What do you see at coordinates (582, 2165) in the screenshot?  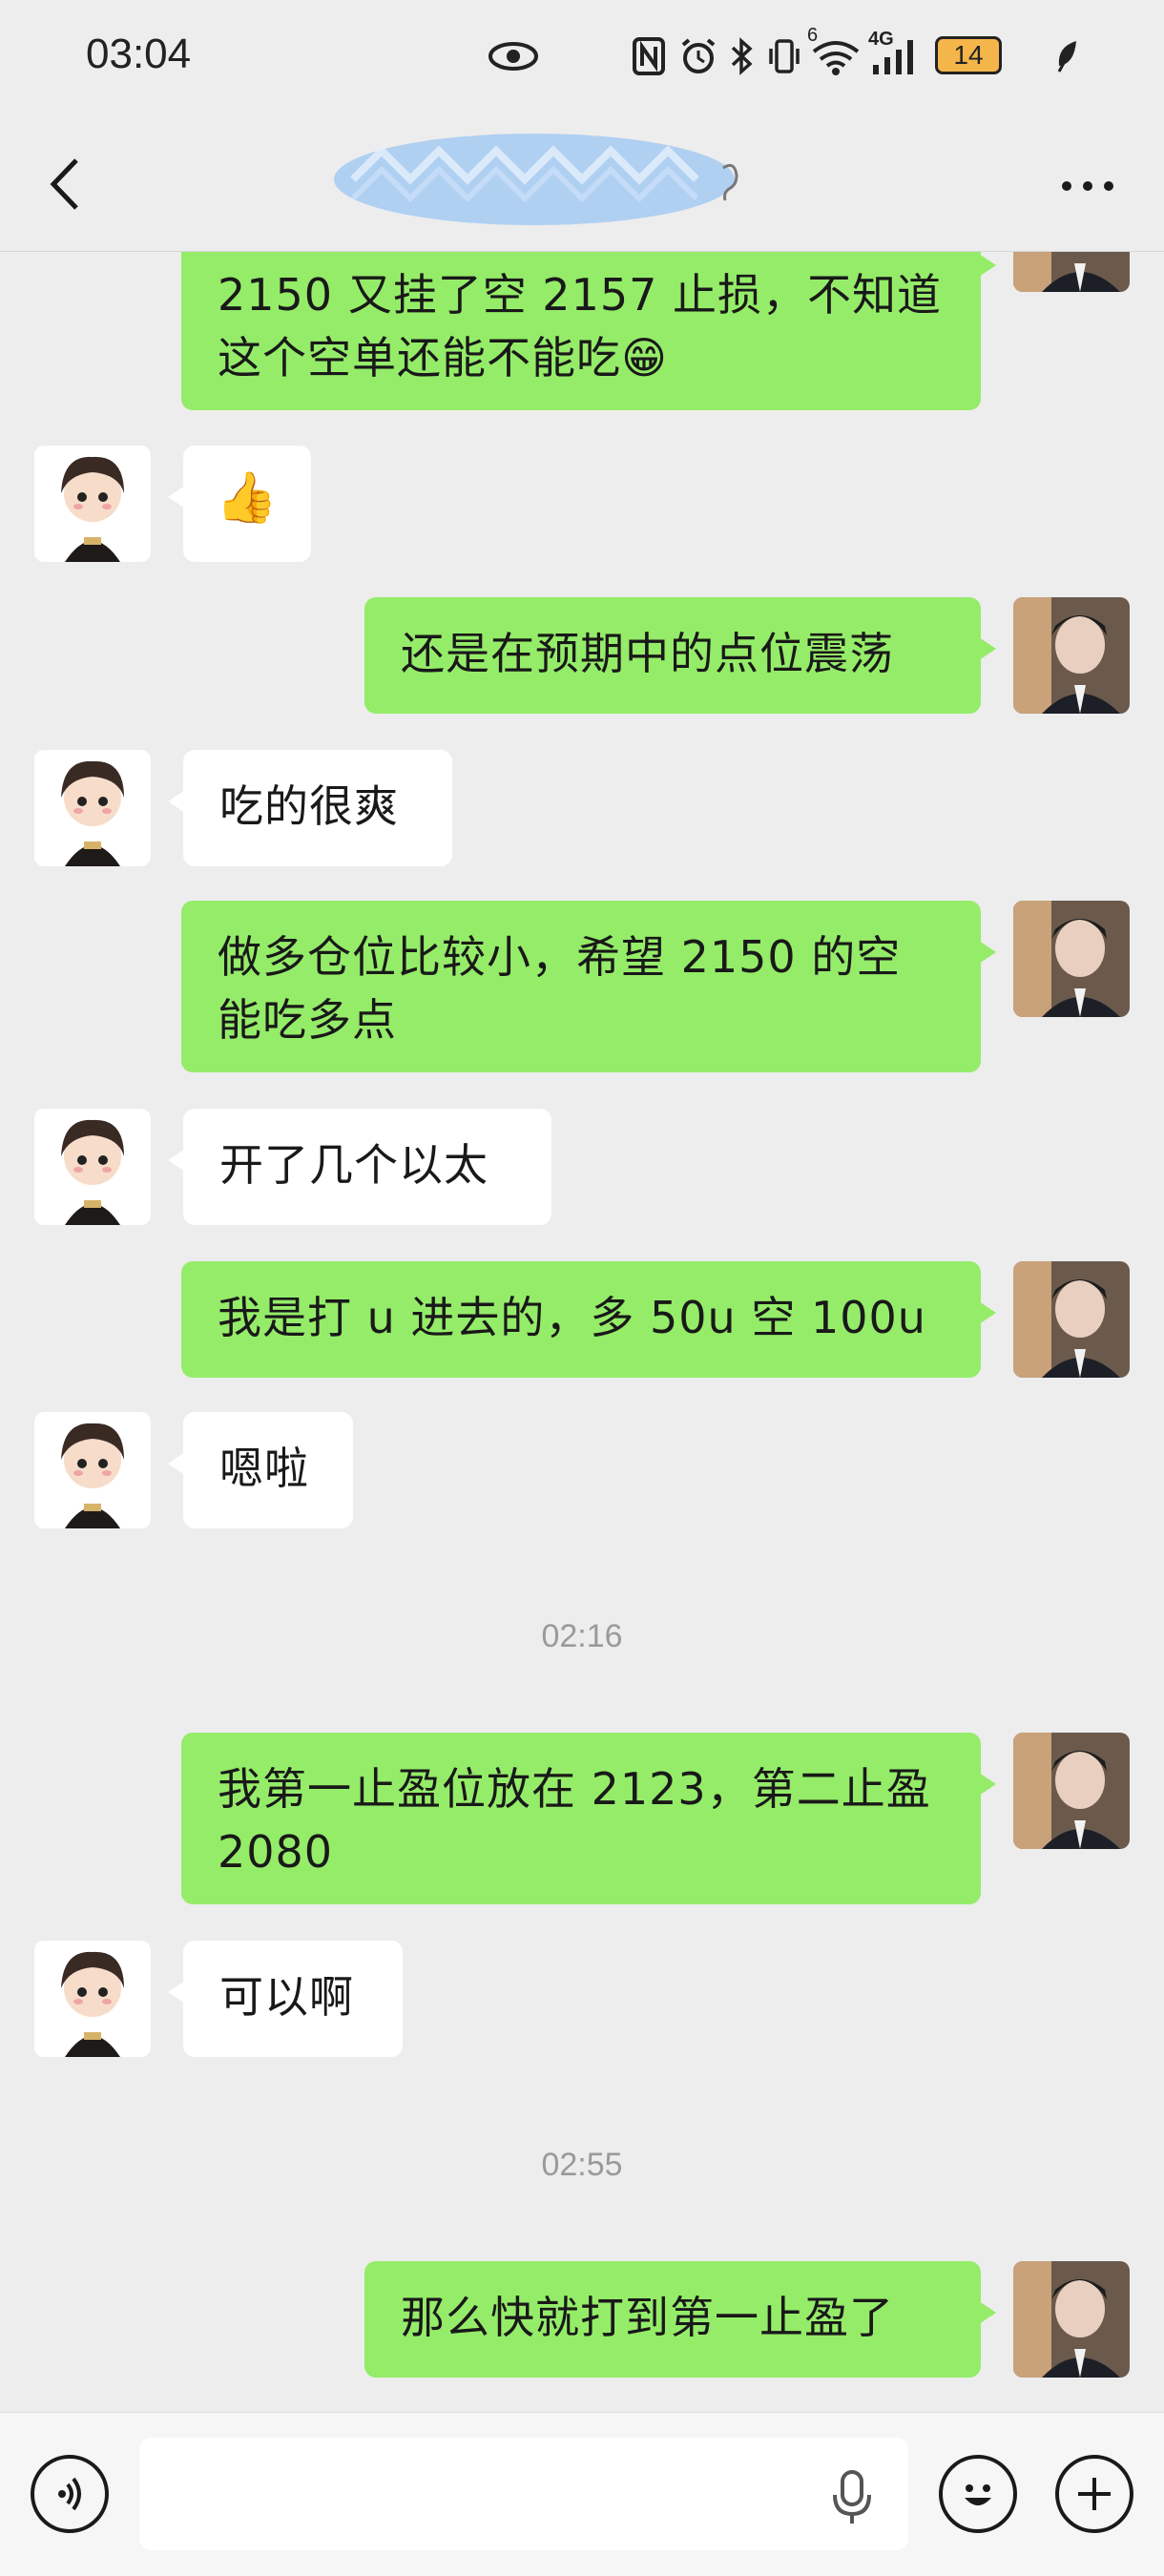 I see `chat-timestamp: 02:55` at bounding box center [582, 2165].